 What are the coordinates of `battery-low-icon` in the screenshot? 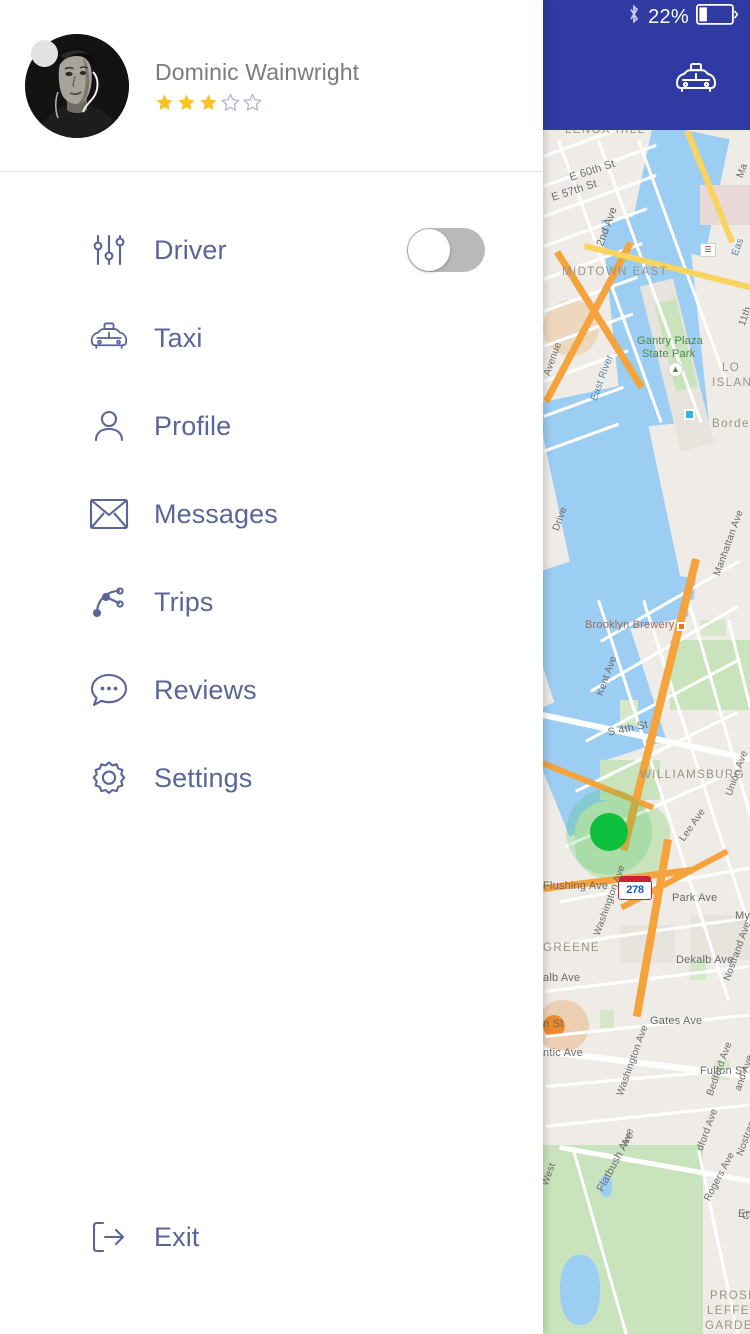 It's located at (717, 16).